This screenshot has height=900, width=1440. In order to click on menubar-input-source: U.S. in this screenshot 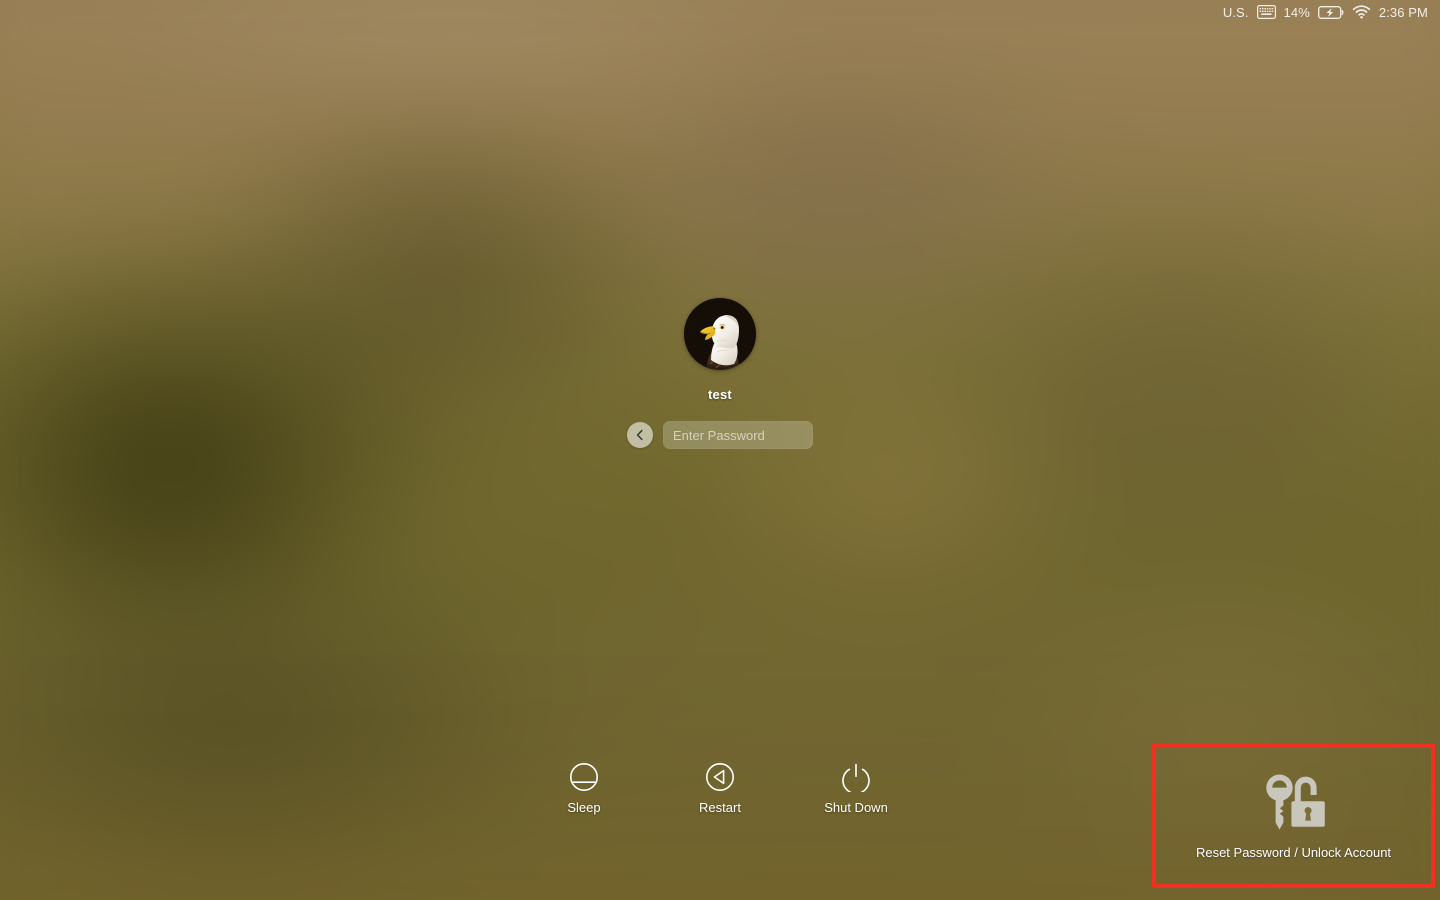, I will do `click(1236, 12)`.